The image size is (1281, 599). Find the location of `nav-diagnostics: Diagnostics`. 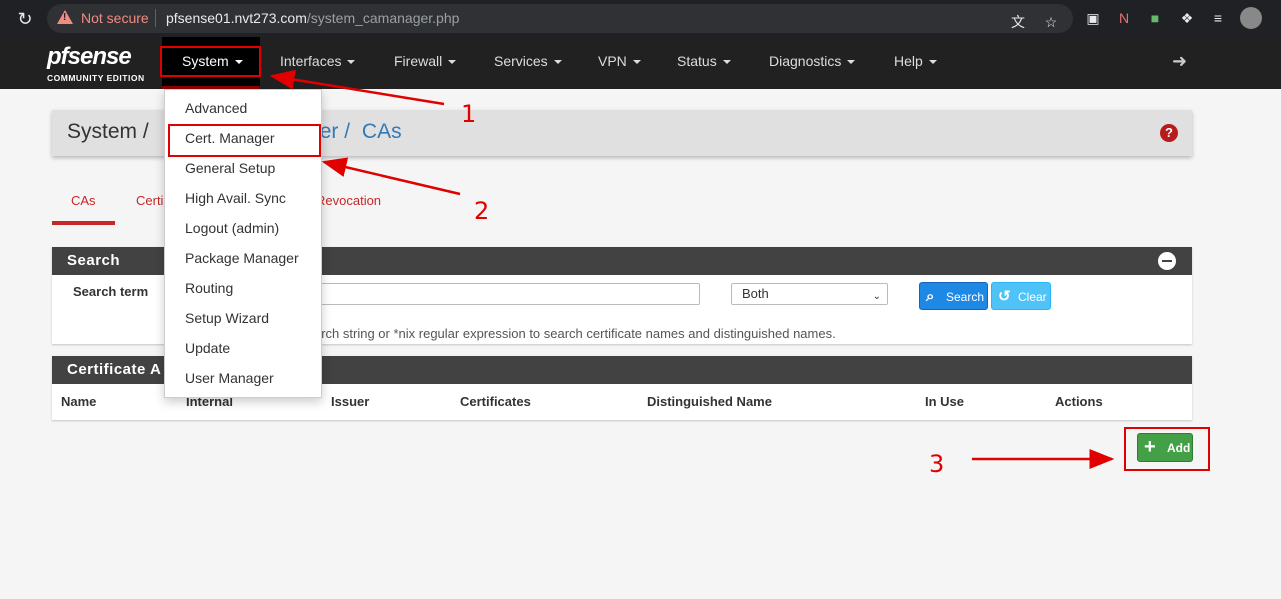

nav-diagnostics: Diagnostics is located at coordinates (812, 63).